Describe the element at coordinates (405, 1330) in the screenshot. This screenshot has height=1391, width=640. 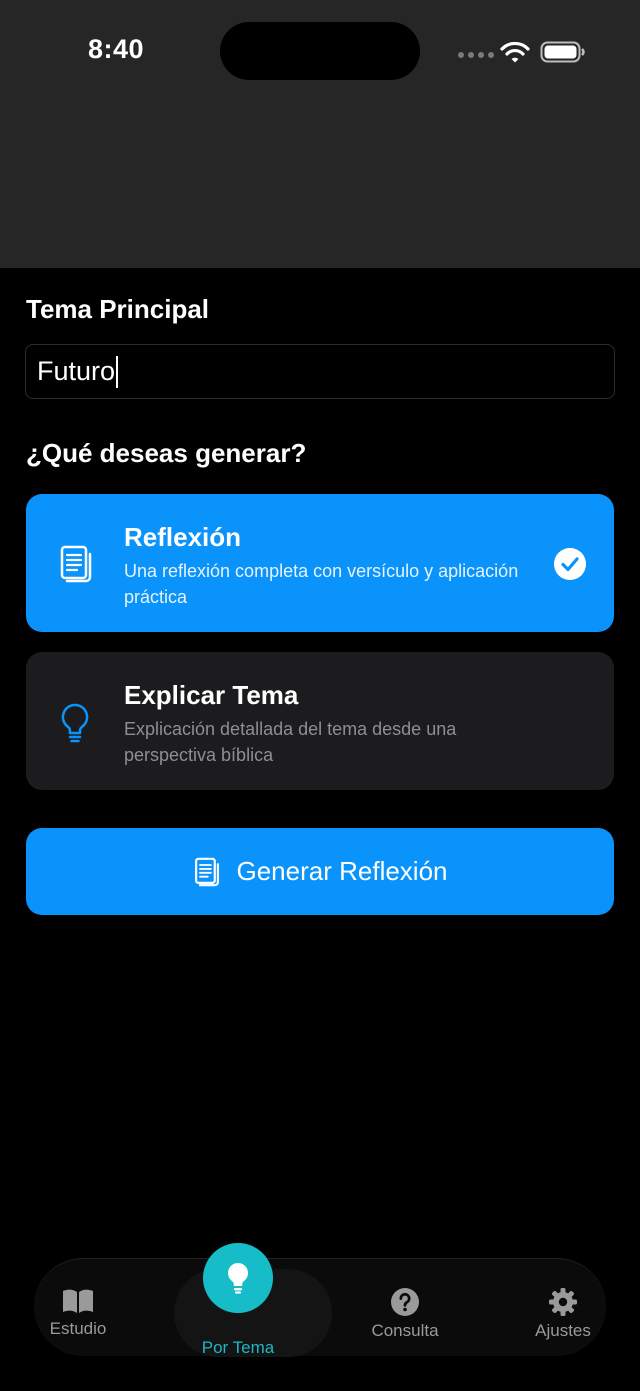
I see `tab-label: Consulta` at that location.